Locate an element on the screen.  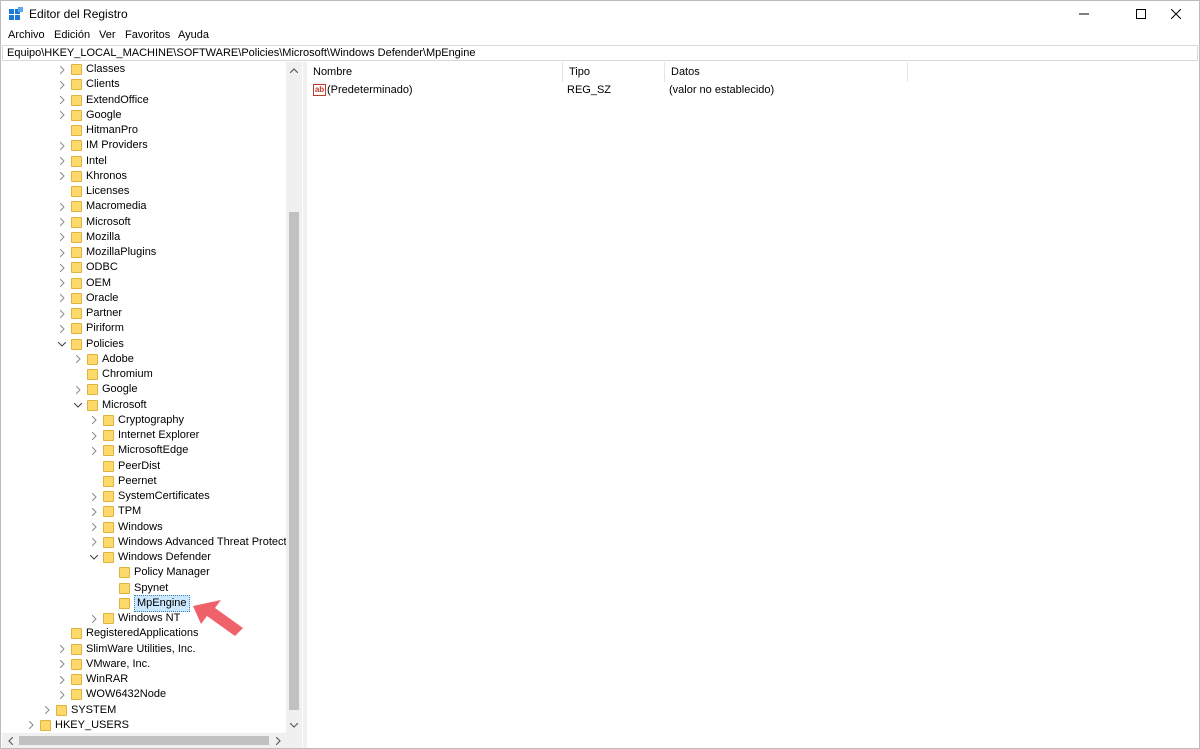
tree-node-wow6432node: WOW6432Node is located at coordinates (111, 694).